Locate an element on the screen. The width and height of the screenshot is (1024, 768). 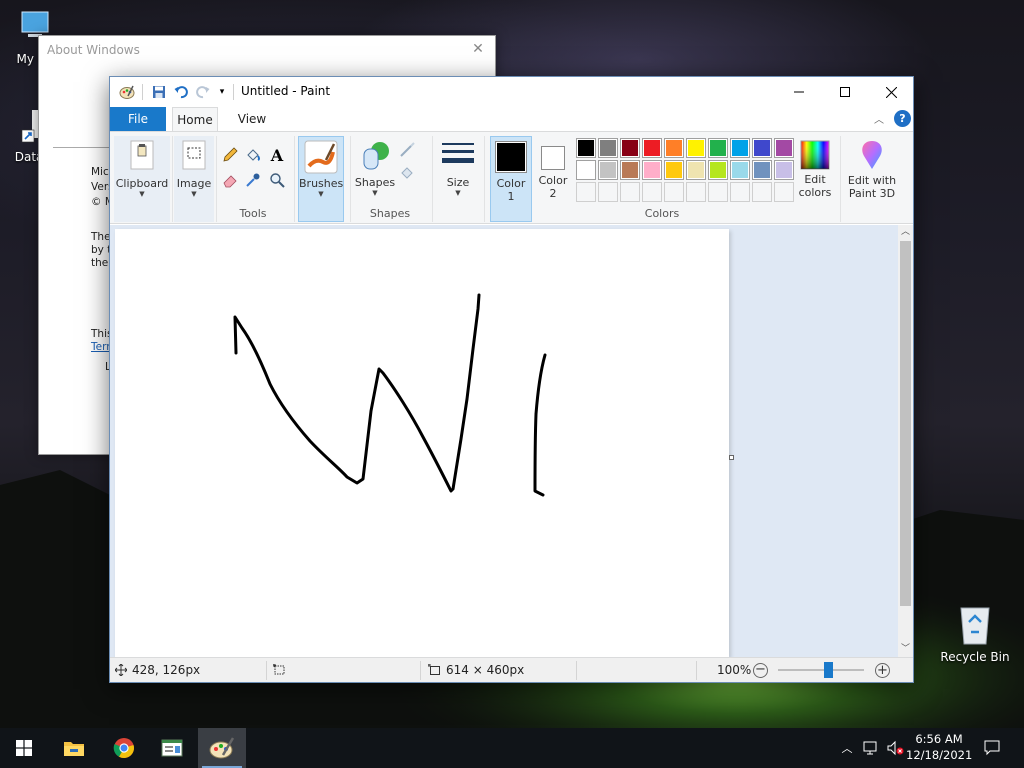
clipboard-button: Clipboard ▼ is located at coordinates (142, 179).